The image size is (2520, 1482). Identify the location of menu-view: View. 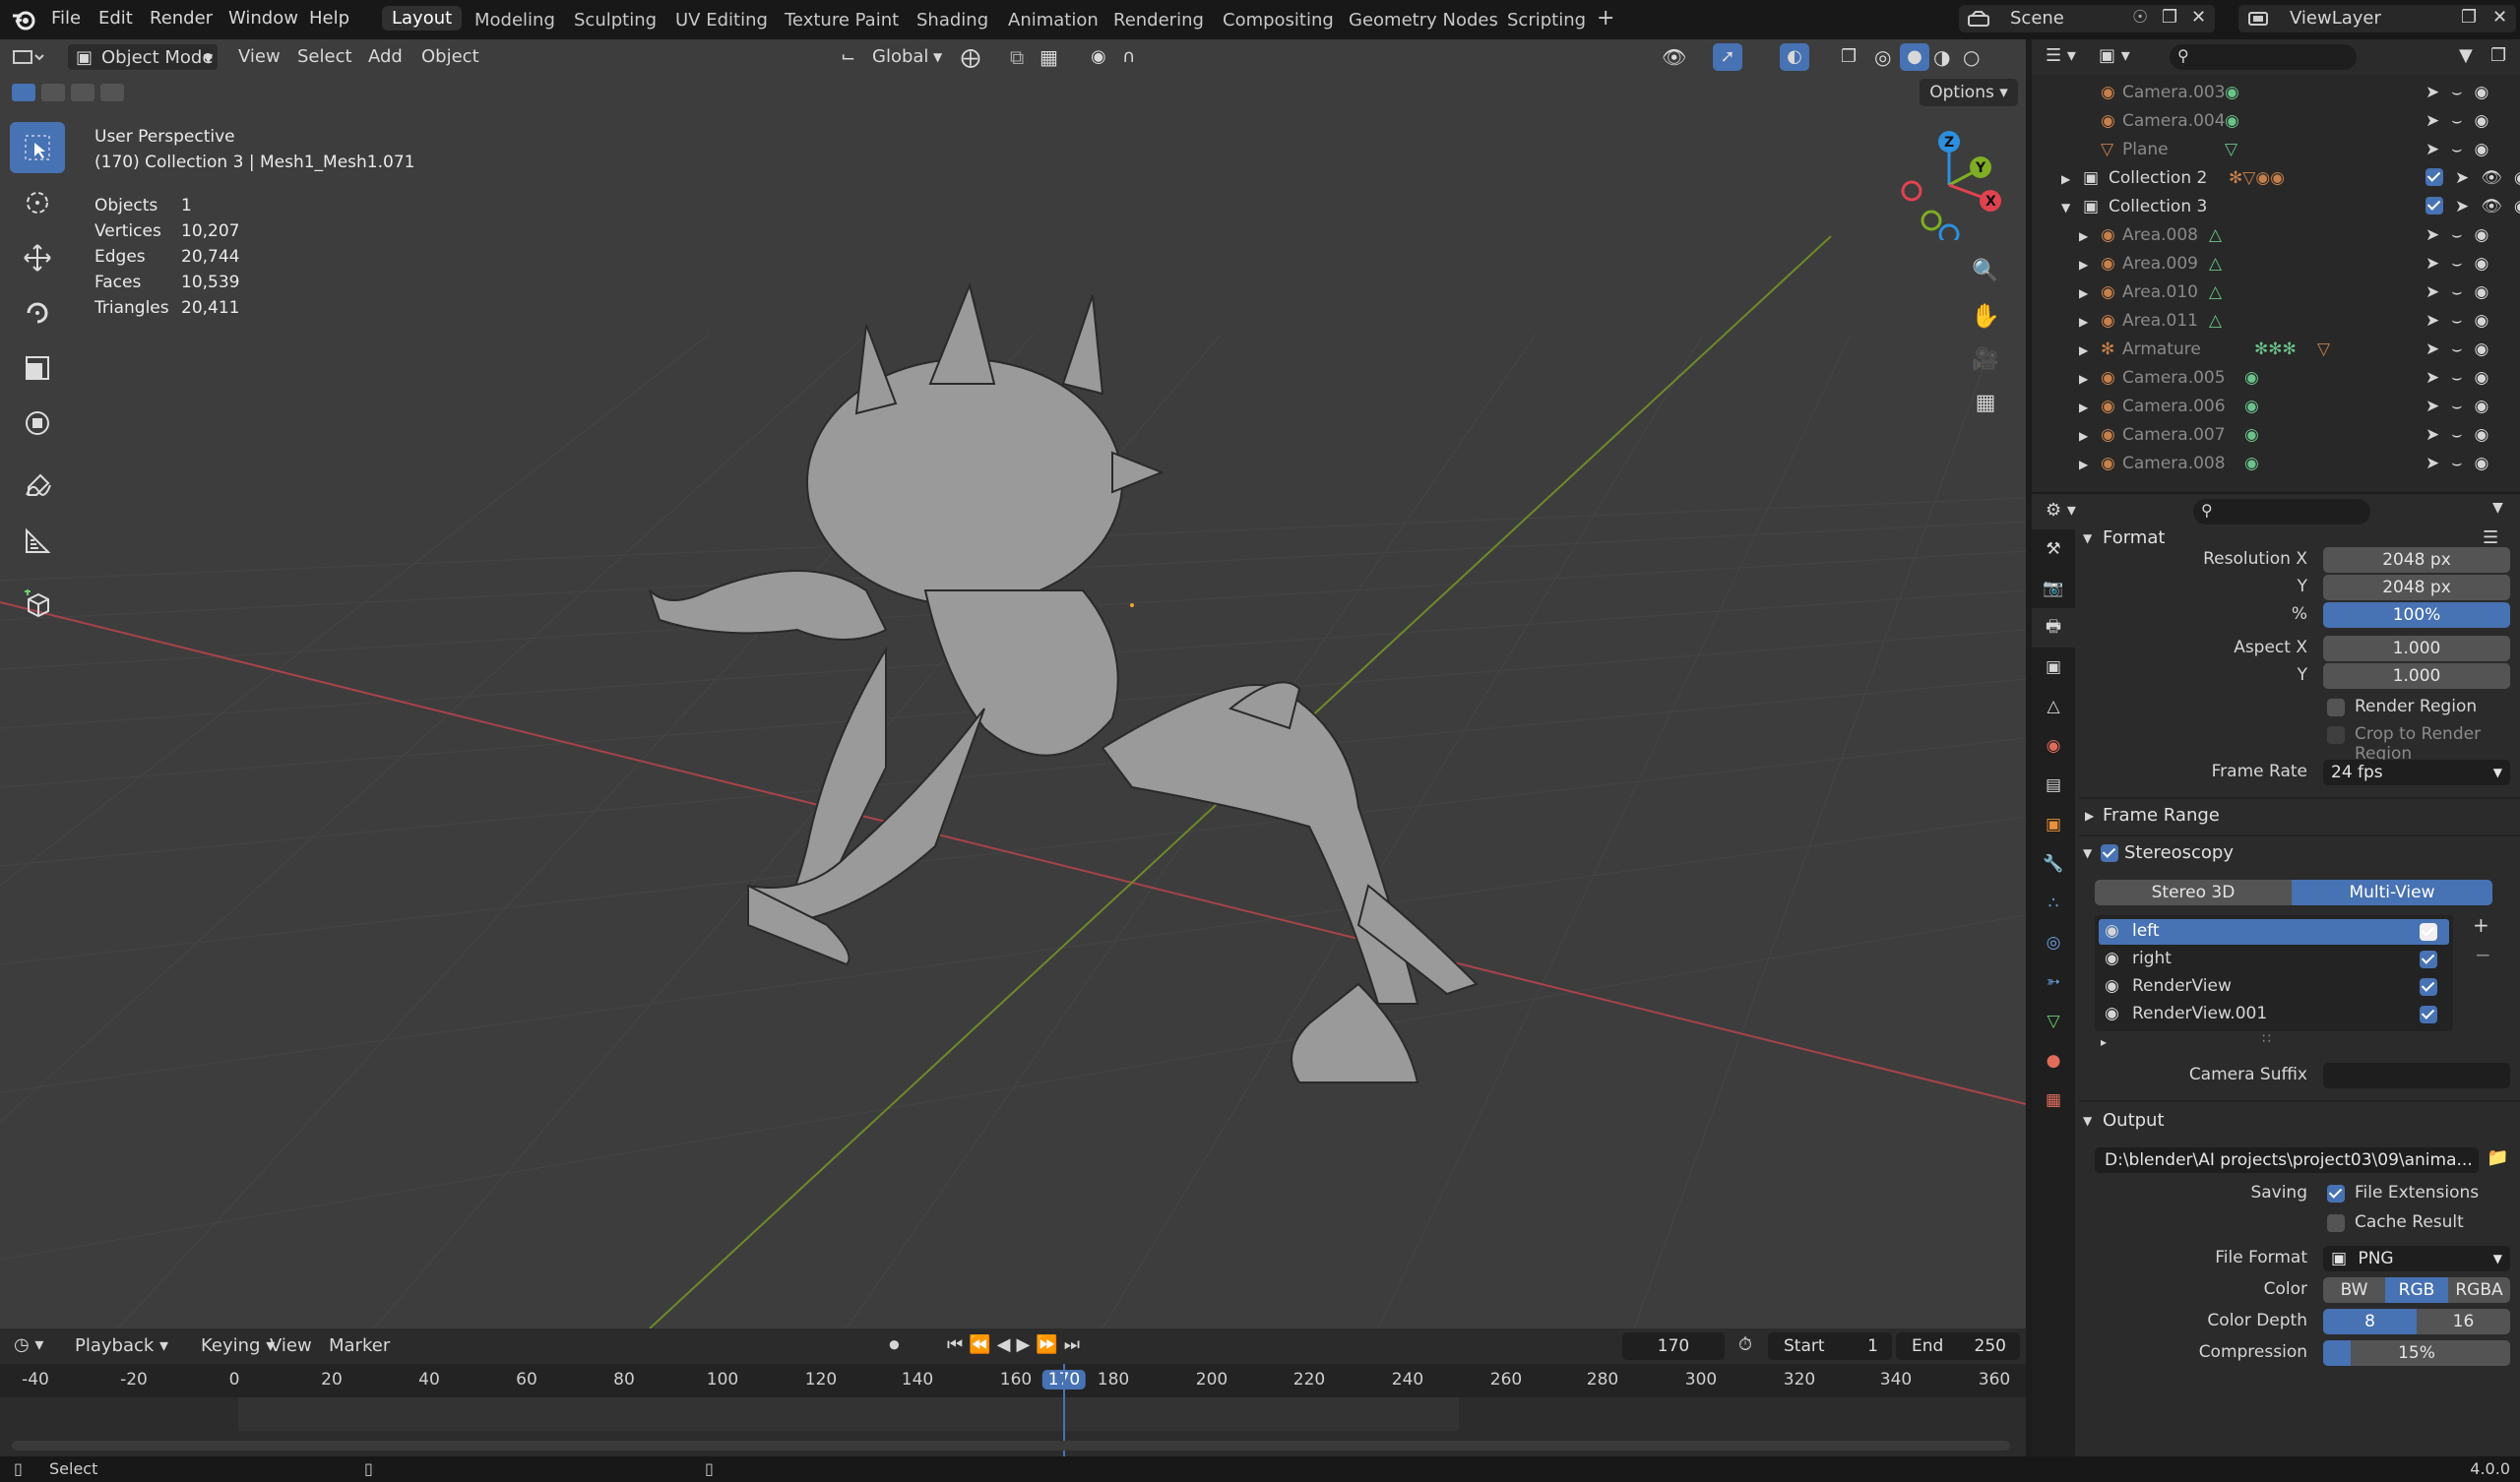
(259, 57).